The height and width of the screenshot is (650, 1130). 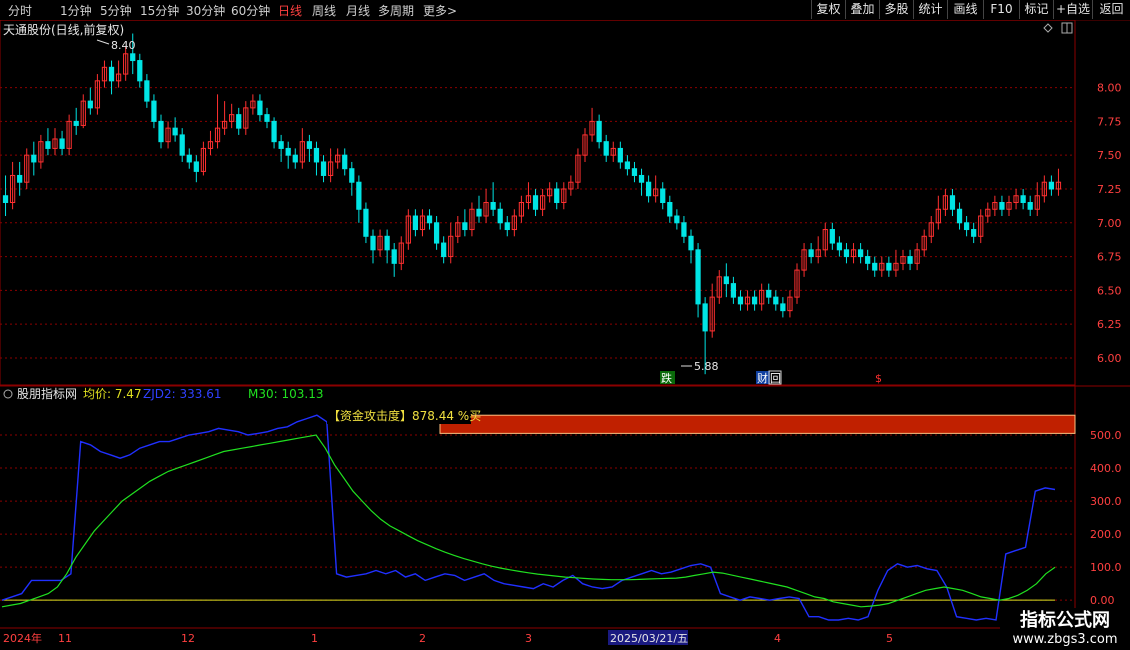 I want to click on tab-multi-period: 多周期, so click(x=396, y=10).